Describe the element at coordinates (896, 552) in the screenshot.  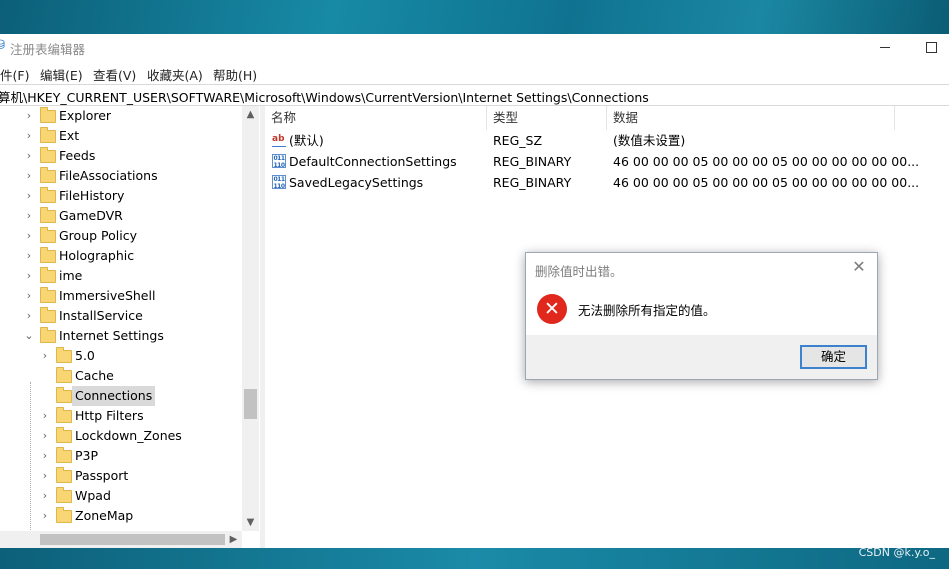
I see `watermark: CSDN @k.y.o_` at that location.